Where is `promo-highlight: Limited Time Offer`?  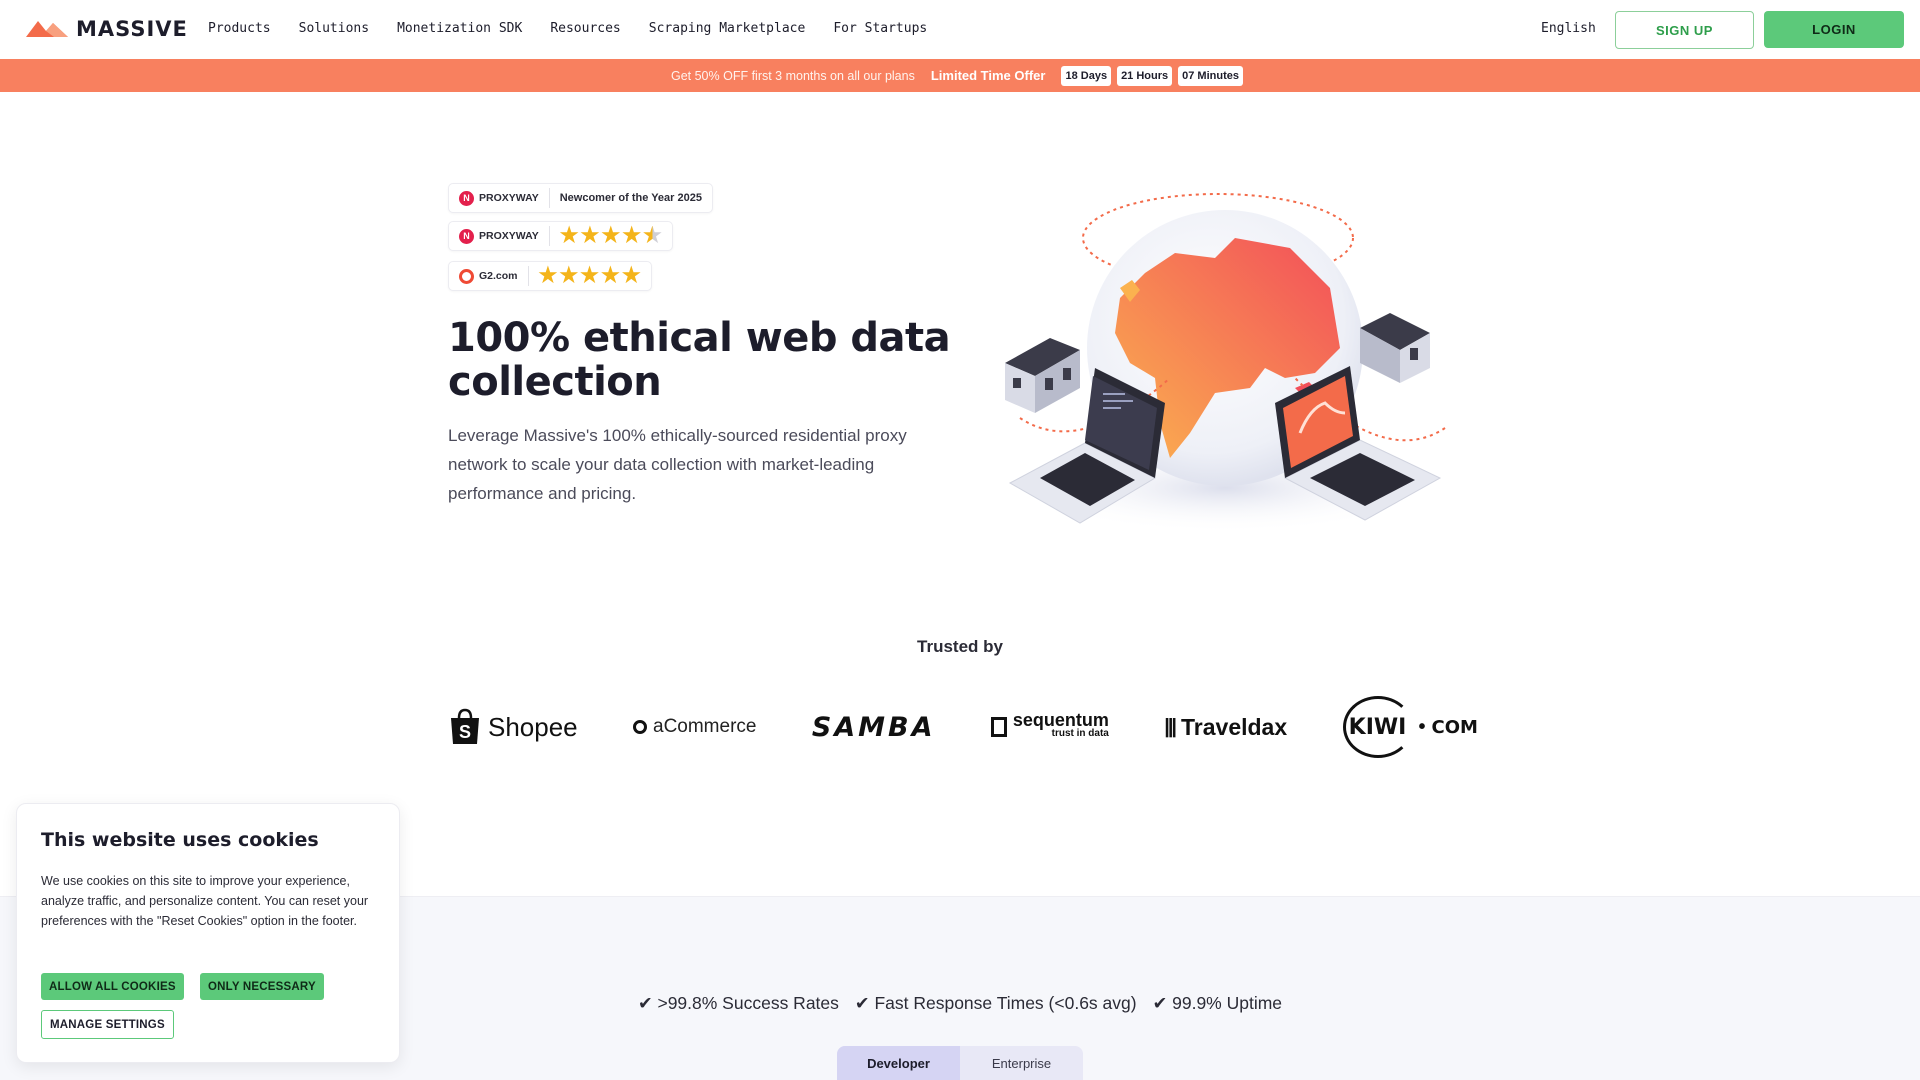 promo-highlight: Limited Time Offer is located at coordinates (988, 75).